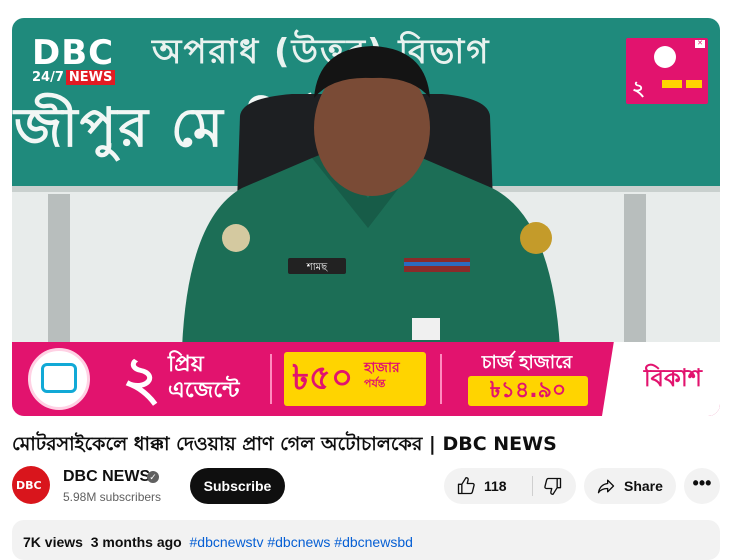 The image size is (738, 560). What do you see at coordinates (106, 477) in the screenshot?
I see `channel-name: DBC NEWS` at bounding box center [106, 477].